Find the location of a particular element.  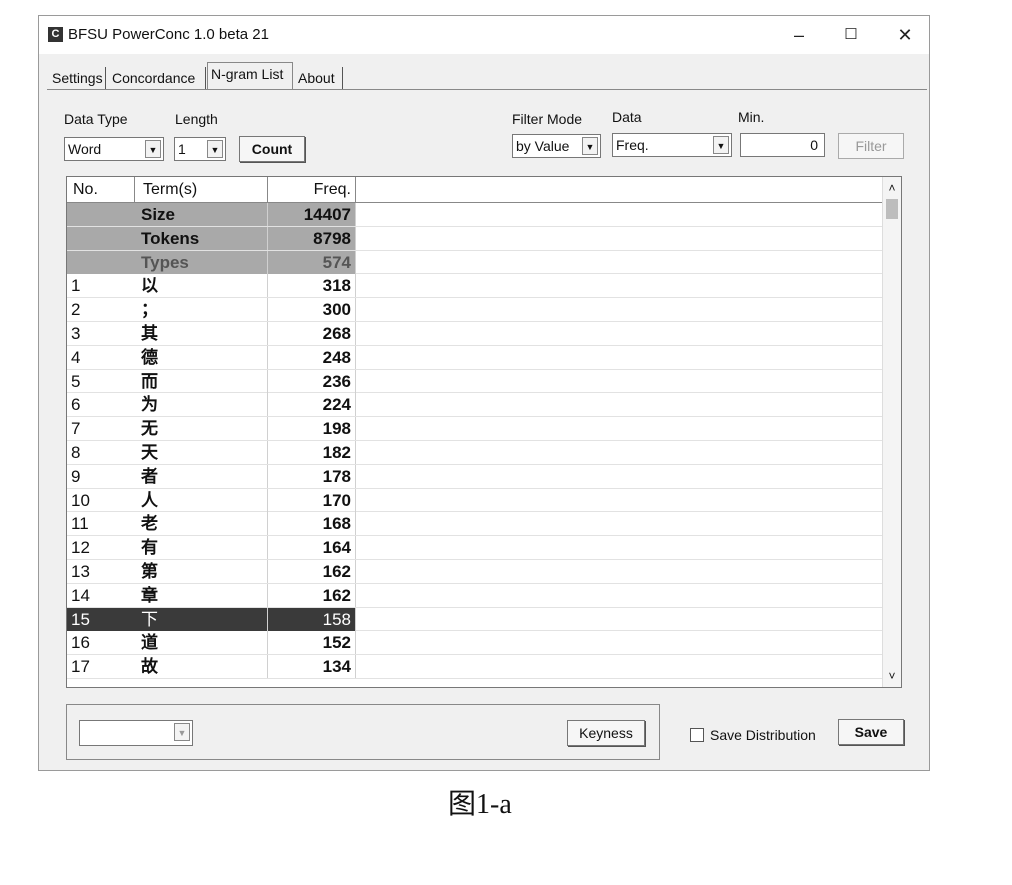

table-row: 11 老 168 is located at coordinates (475, 524).